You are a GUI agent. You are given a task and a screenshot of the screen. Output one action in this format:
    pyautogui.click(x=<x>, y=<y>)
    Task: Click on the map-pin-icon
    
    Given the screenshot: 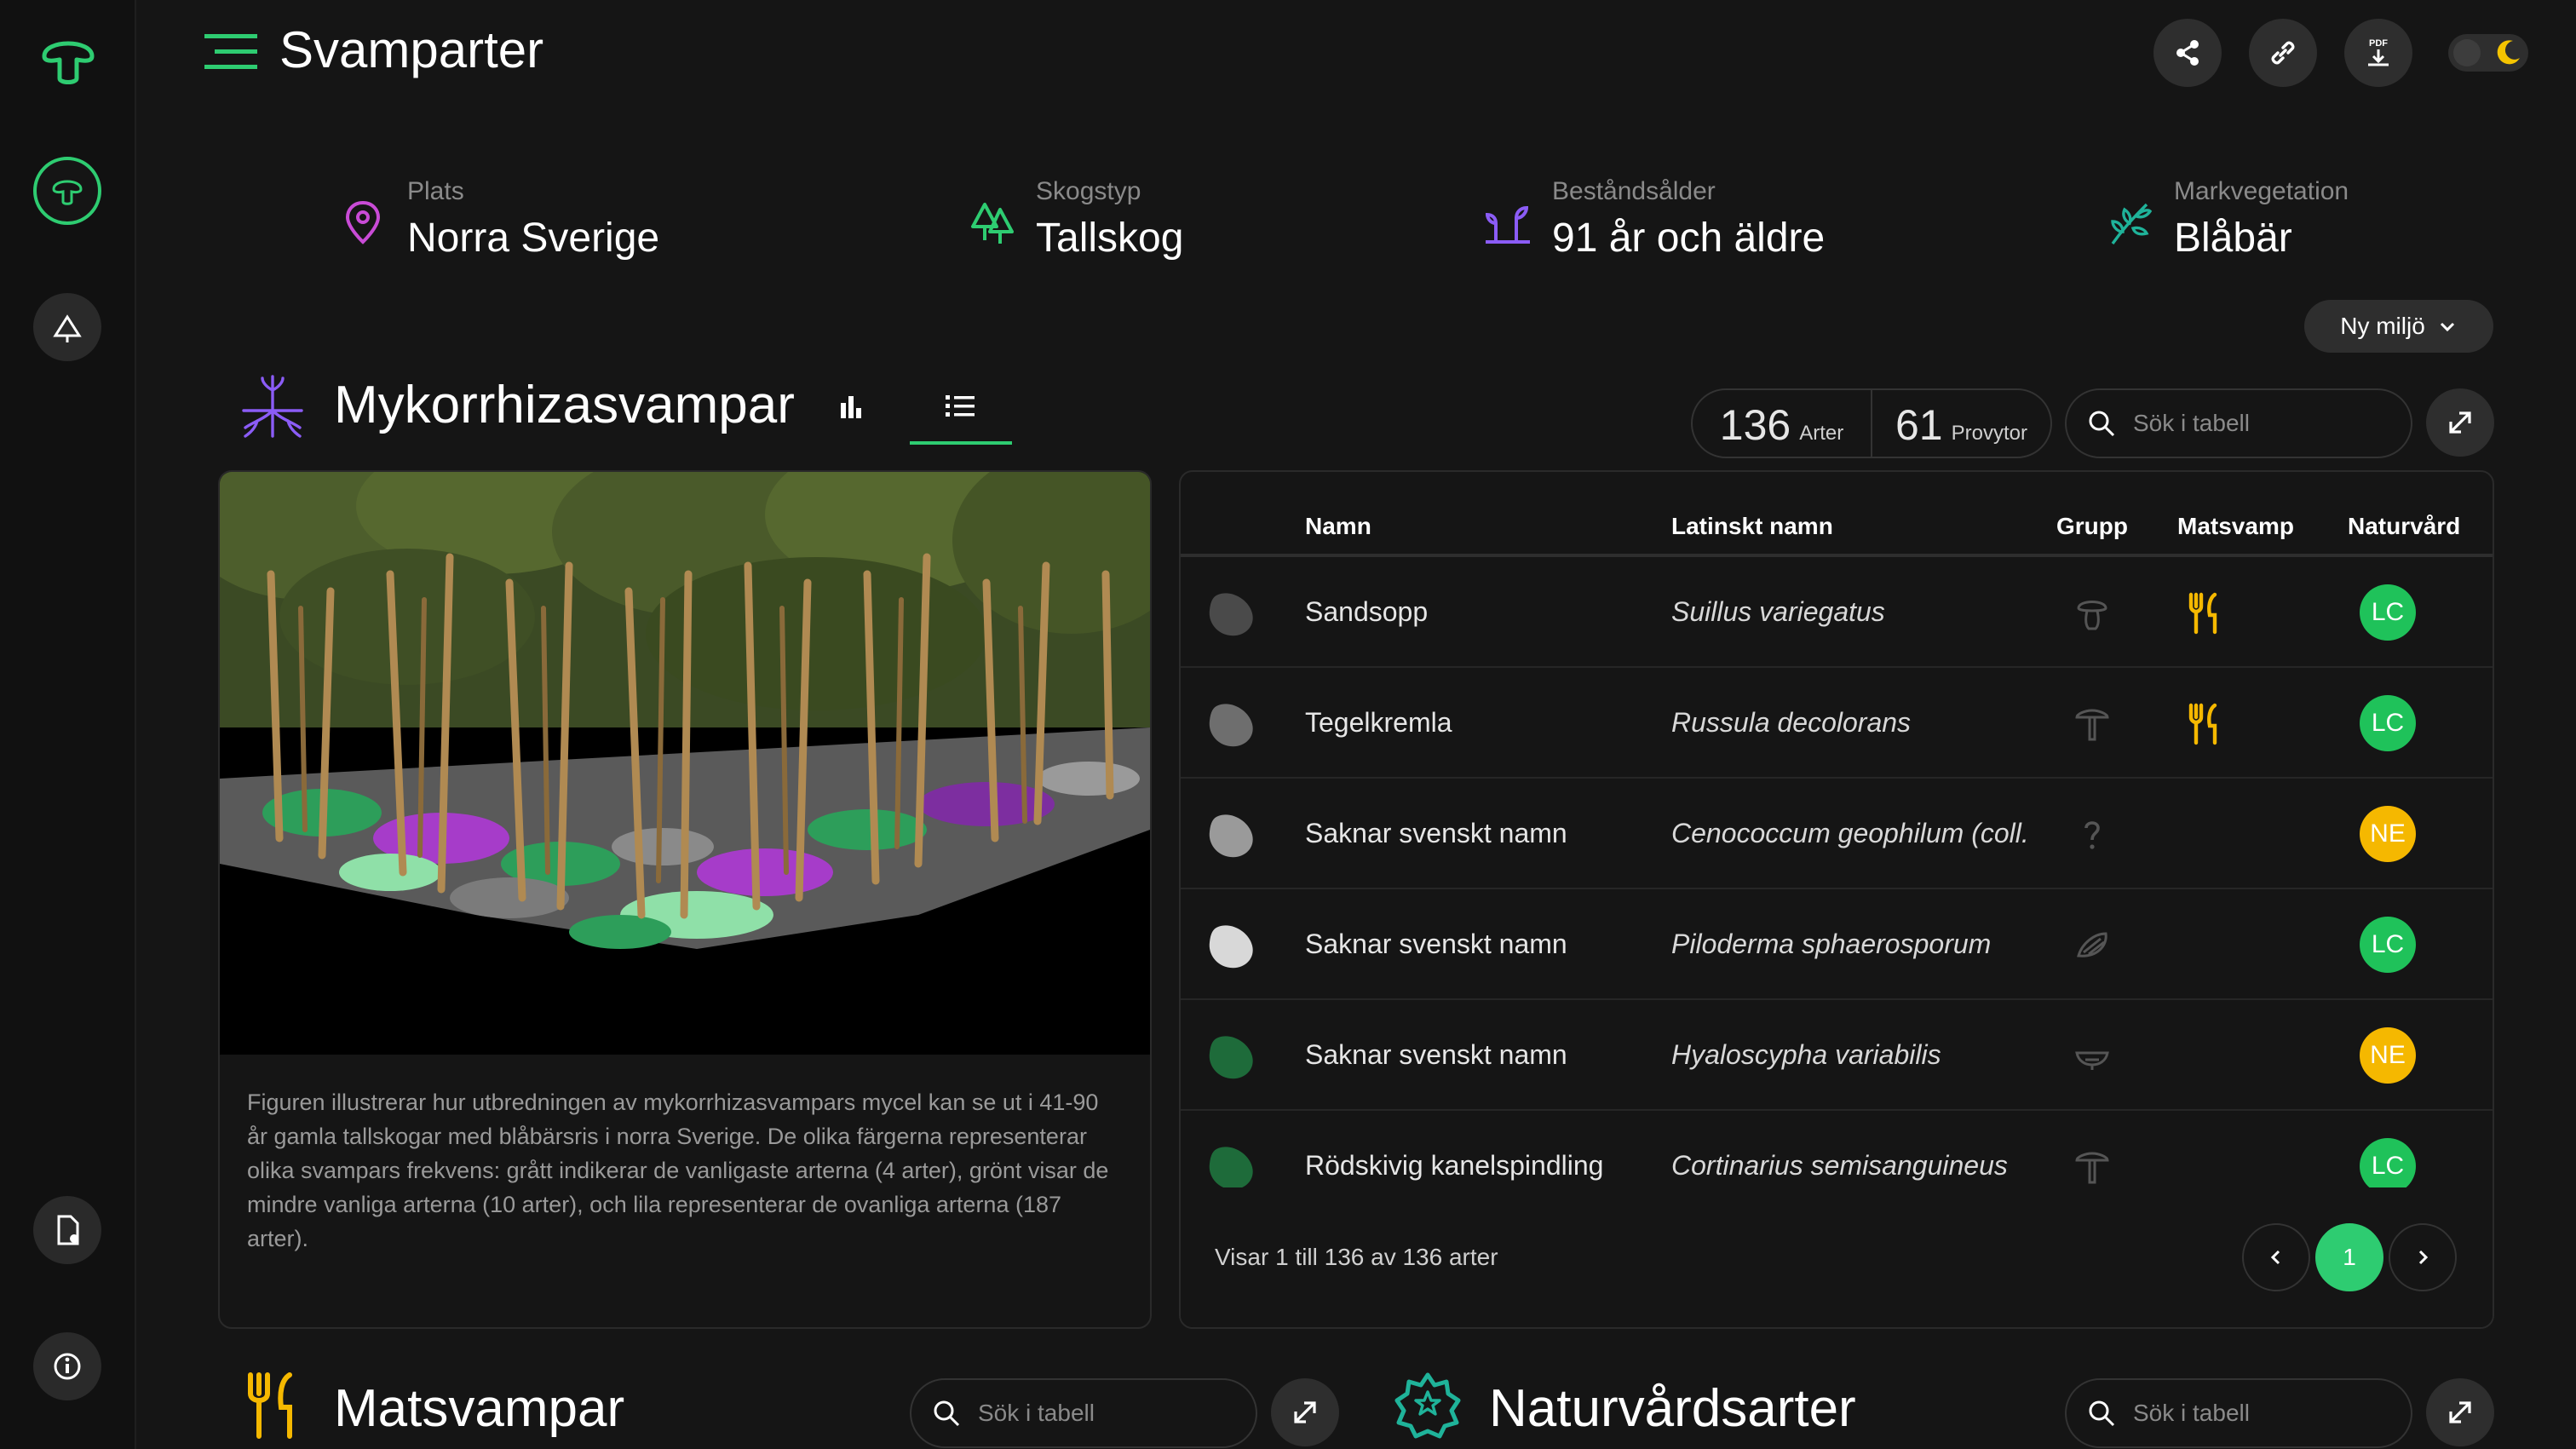 What is the action you would take?
    pyautogui.click(x=363, y=222)
    